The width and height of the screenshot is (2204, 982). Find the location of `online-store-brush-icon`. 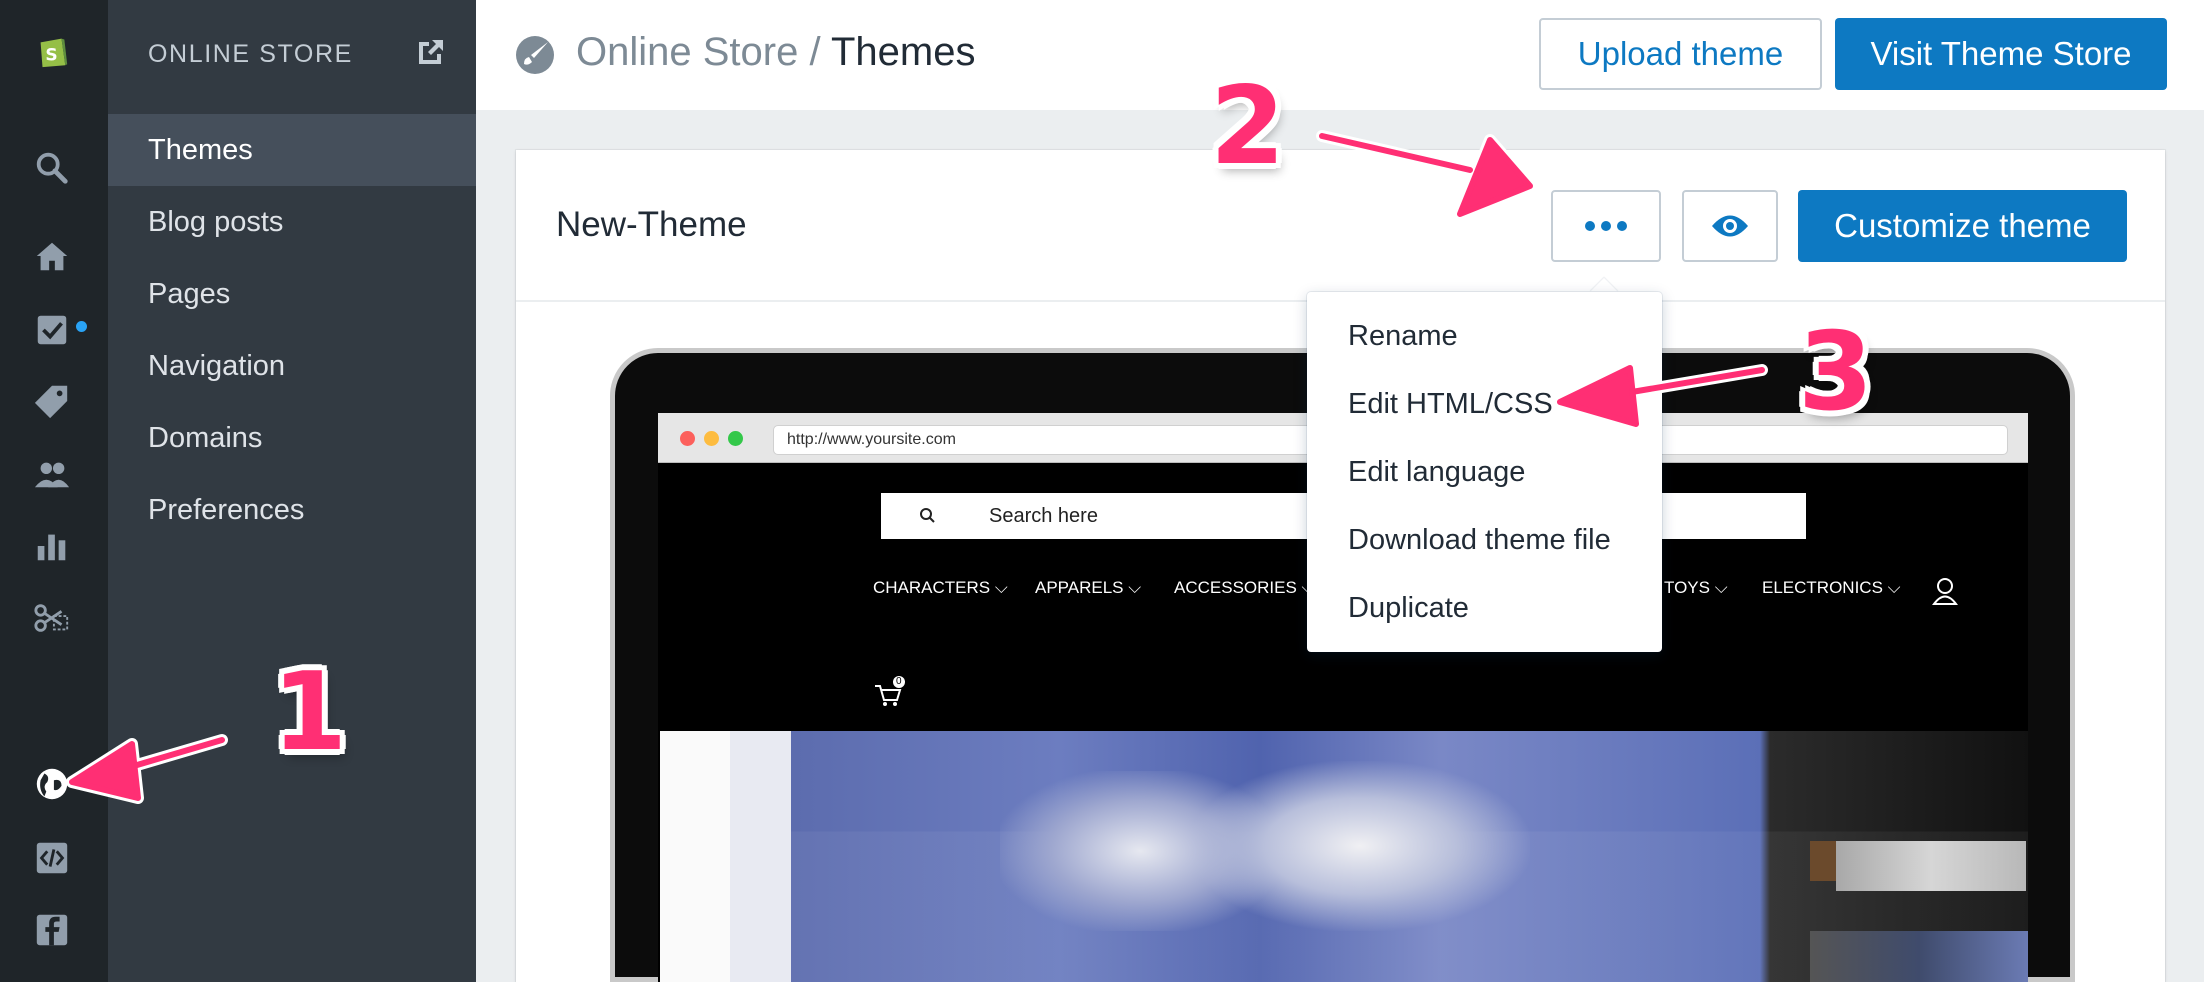

online-store-brush-icon is located at coordinates (535, 55).